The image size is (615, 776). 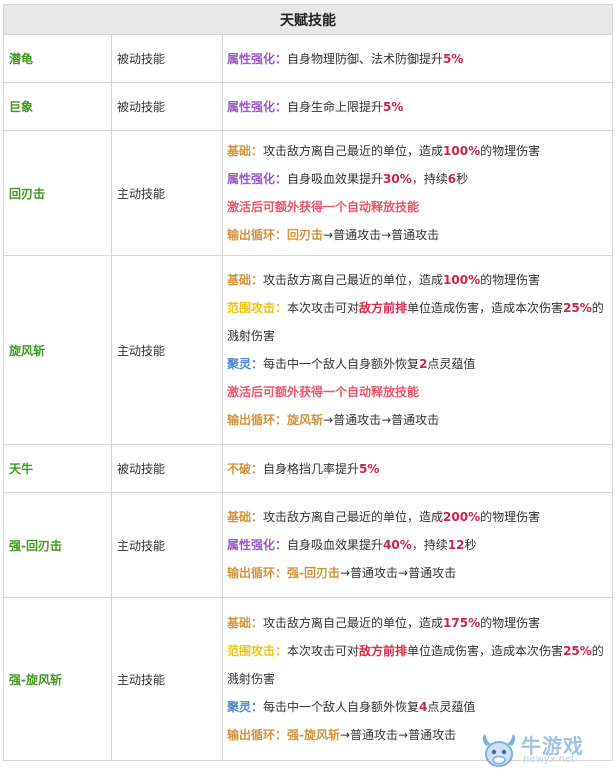 I want to click on description-line: 输出循环：旋风斩→普通攻击→普通攻击, so click(x=417, y=420).